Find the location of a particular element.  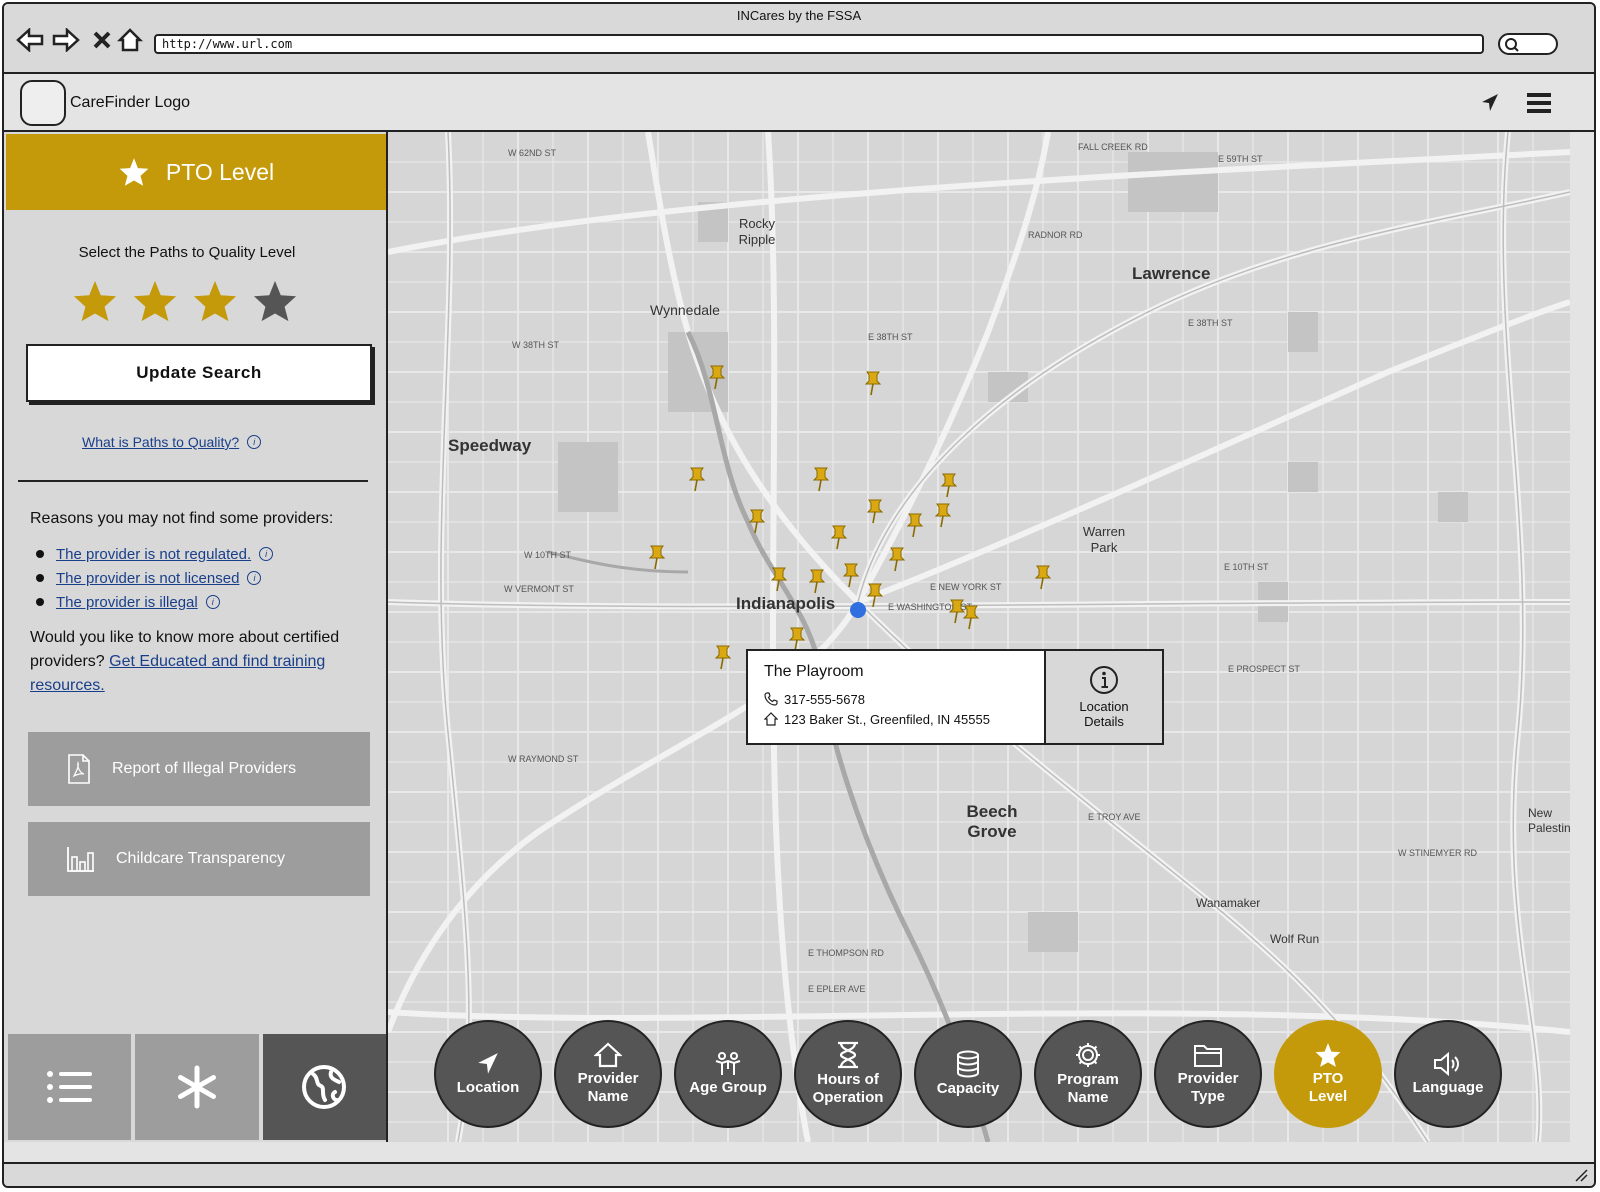

pdf-document-icon is located at coordinates (79, 769).